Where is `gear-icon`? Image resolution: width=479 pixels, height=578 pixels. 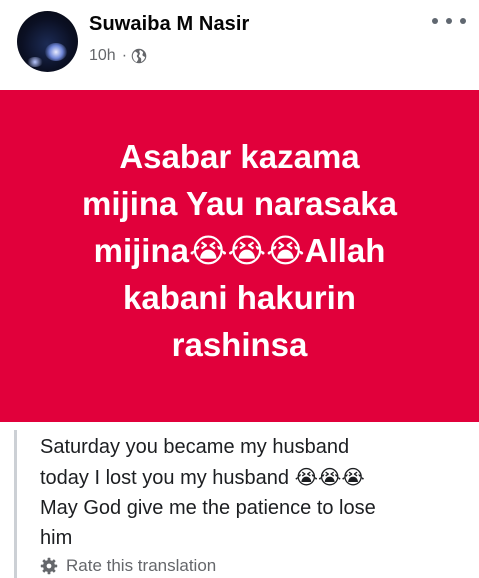 gear-icon is located at coordinates (49, 566).